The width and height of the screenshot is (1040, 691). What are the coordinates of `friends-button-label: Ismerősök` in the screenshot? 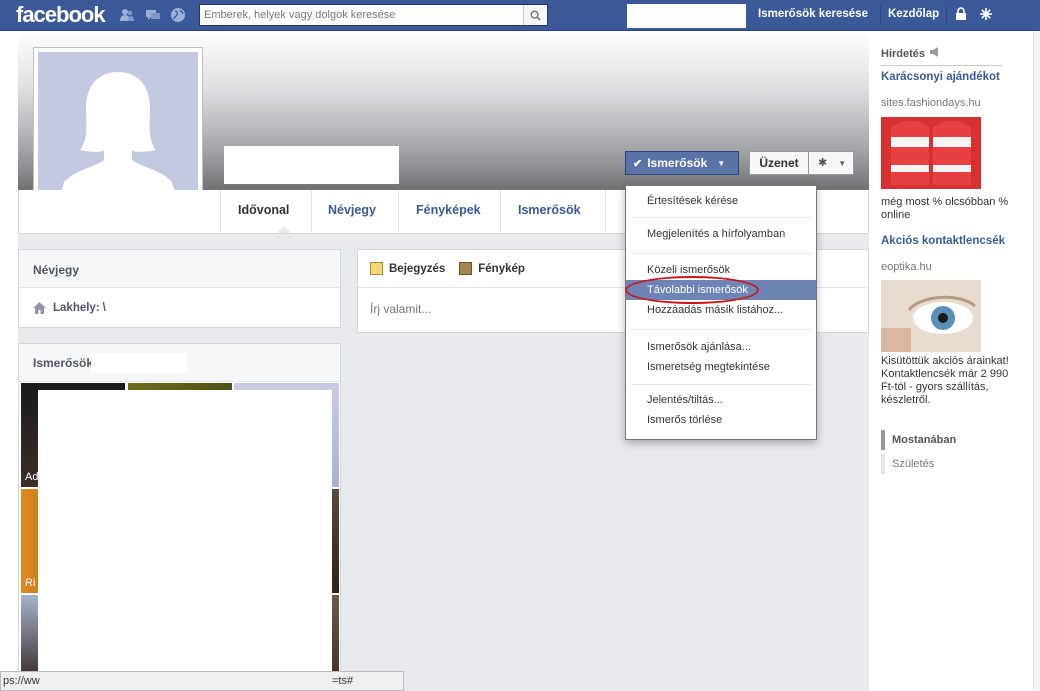 It's located at (677, 163).